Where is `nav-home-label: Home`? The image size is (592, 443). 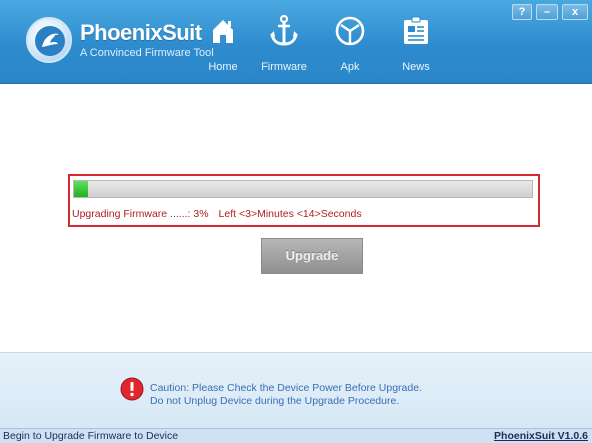 nav-home-label: Home is located at coordinates (223, 67).